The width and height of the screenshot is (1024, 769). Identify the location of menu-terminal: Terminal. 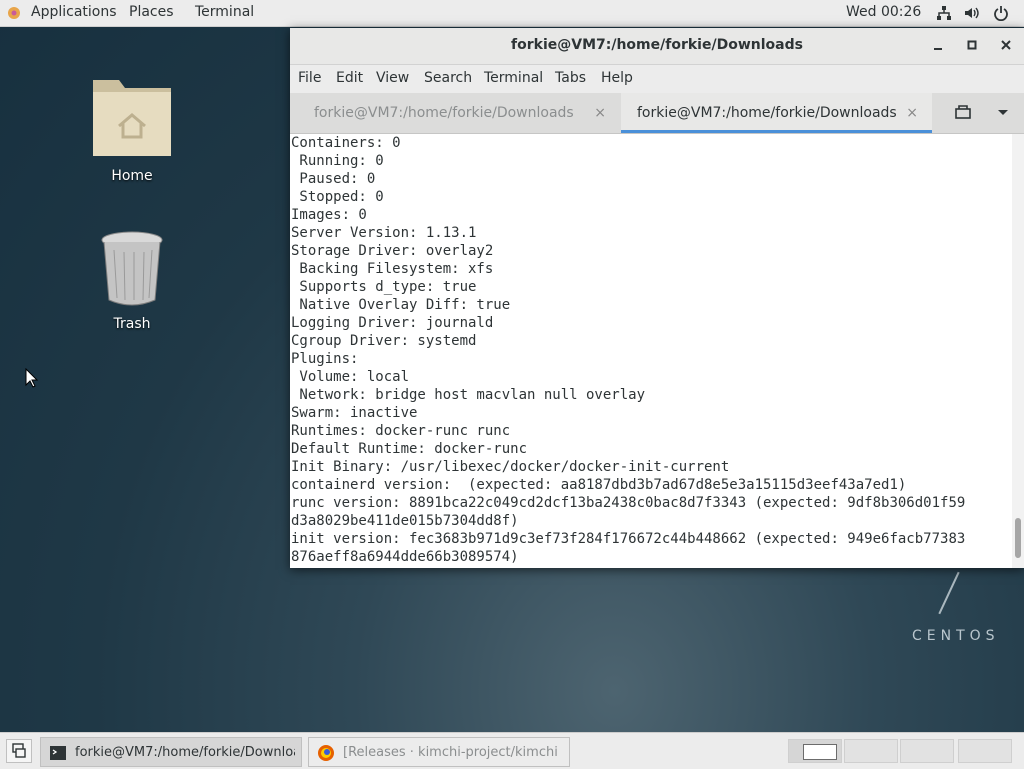
(513, 78).